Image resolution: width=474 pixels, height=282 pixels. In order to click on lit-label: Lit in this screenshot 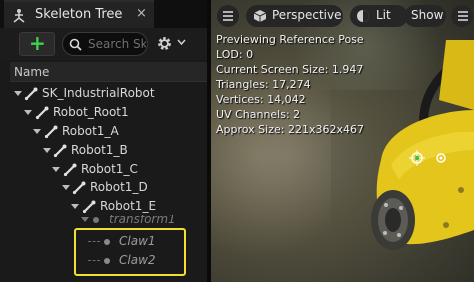, I will do `click(383, 15)`.